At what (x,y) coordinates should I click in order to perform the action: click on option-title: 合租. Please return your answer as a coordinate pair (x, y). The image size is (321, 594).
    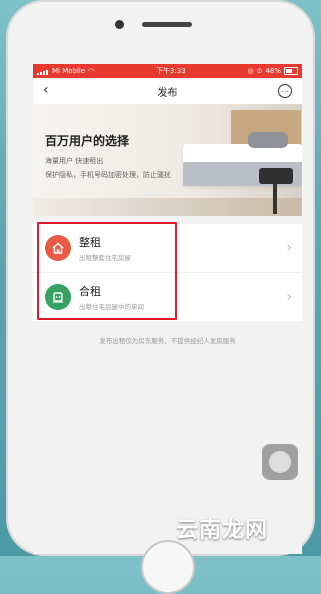
    Looking at the image, I should click on (90, 291).